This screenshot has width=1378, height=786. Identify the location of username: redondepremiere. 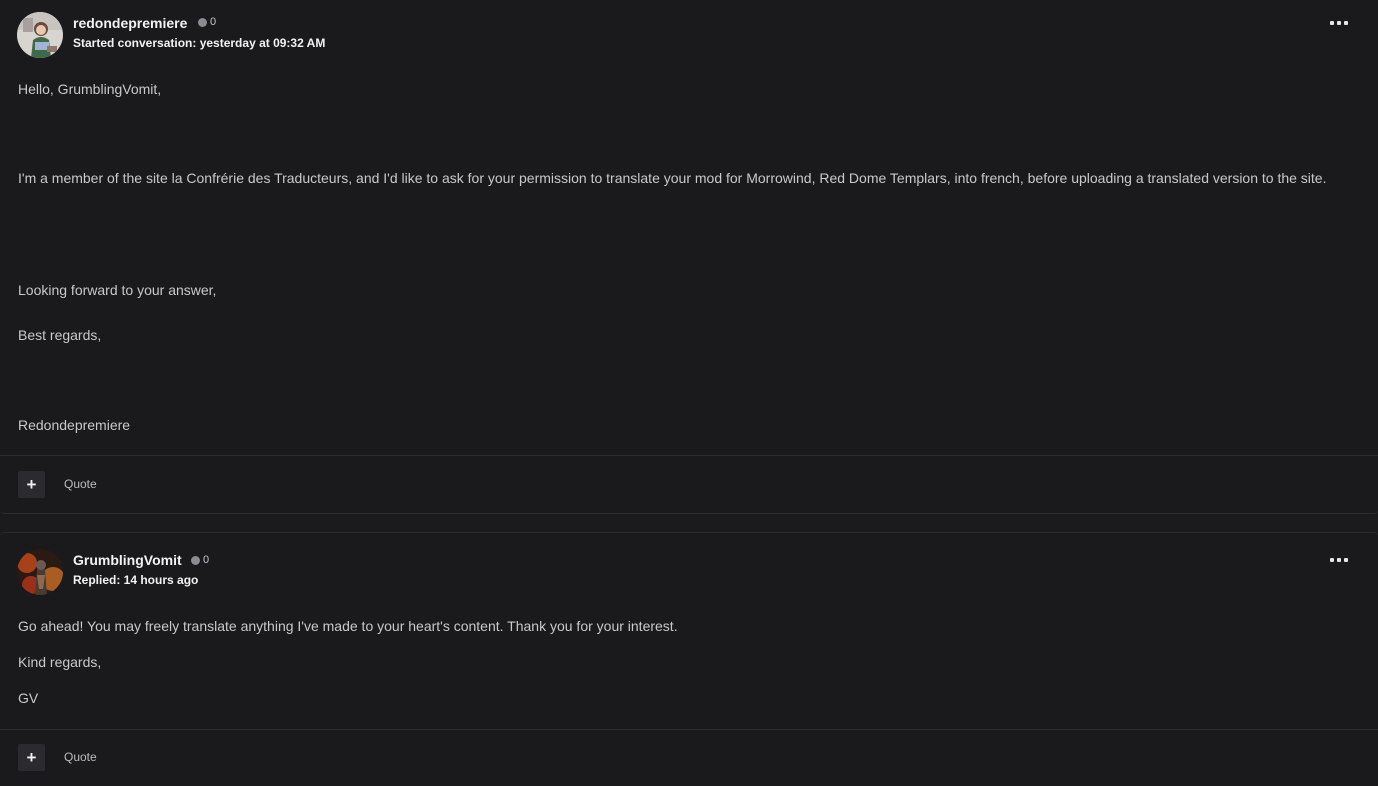
(130, 23).